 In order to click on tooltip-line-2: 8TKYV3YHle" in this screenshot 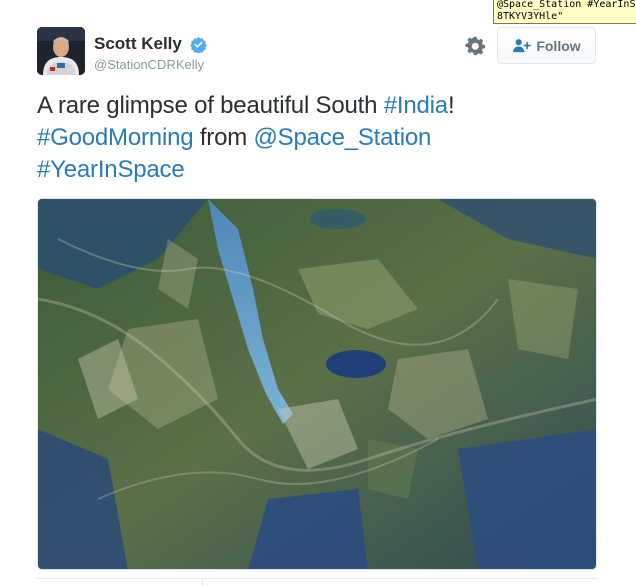, I will do `click(530, 16)`.